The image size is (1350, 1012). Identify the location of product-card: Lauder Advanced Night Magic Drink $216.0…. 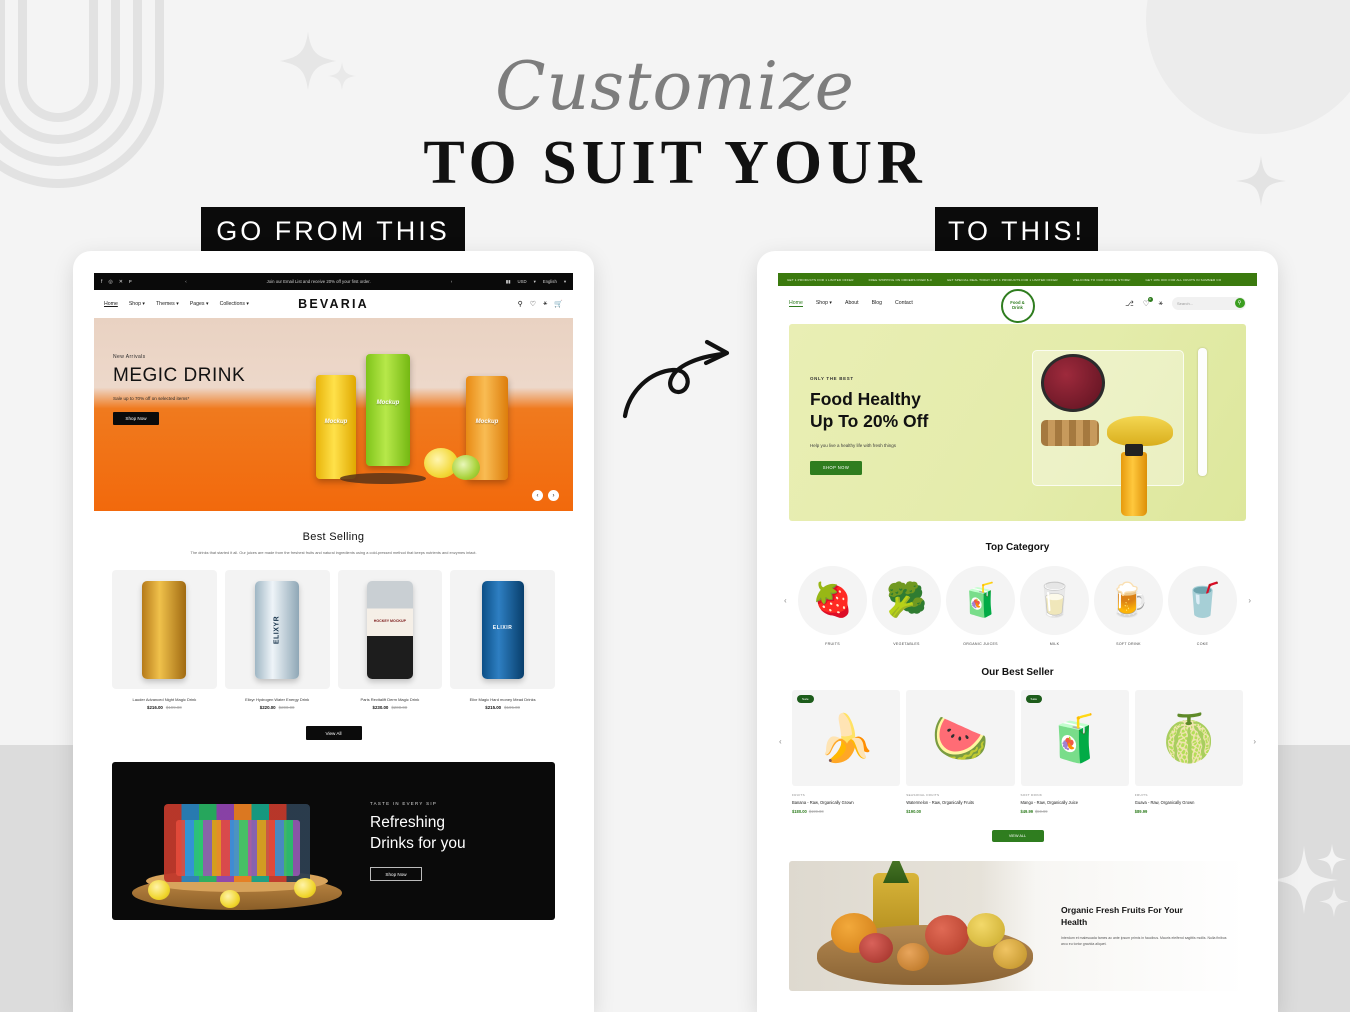
(164, 639).